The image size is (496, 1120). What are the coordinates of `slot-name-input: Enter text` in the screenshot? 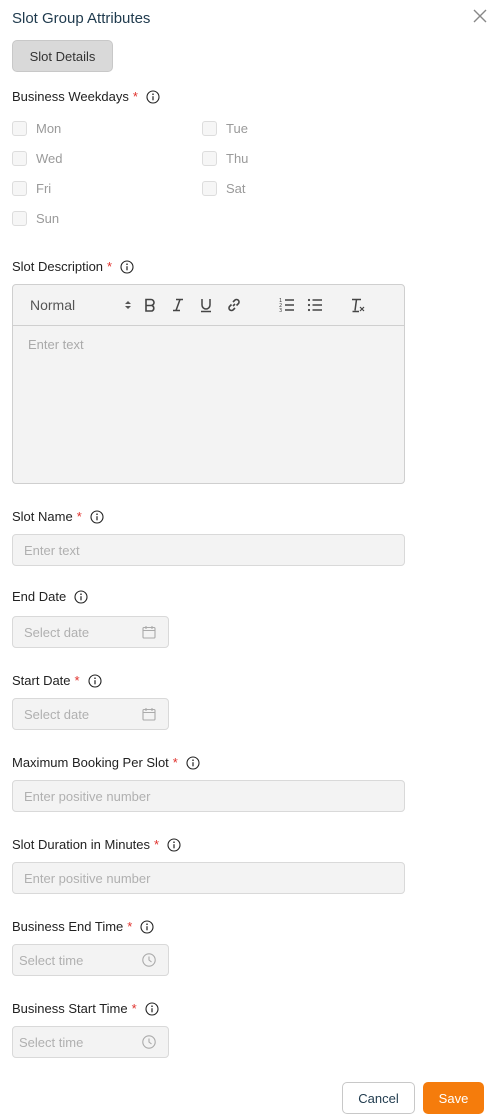 It's located at (208, 550).